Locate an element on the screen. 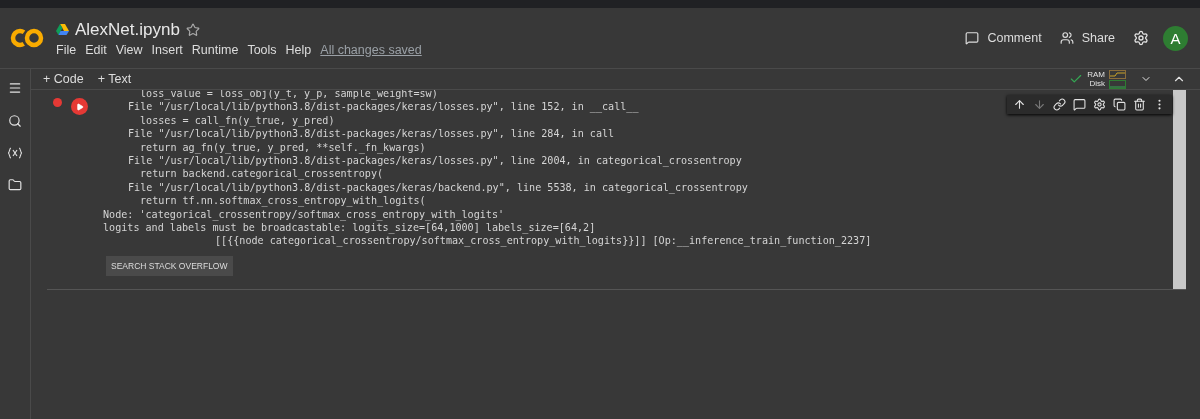 This screenshot has height=419, width=1200. output-line: losses = call_fn(y_true, y_pred) is located at coordinates (237, 120).